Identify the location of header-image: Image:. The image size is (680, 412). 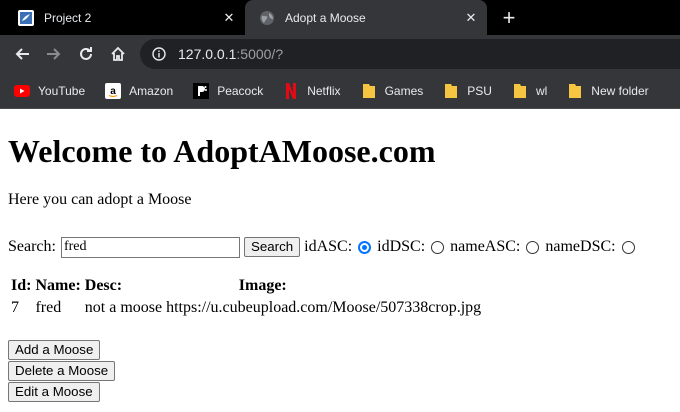
(262, 285).